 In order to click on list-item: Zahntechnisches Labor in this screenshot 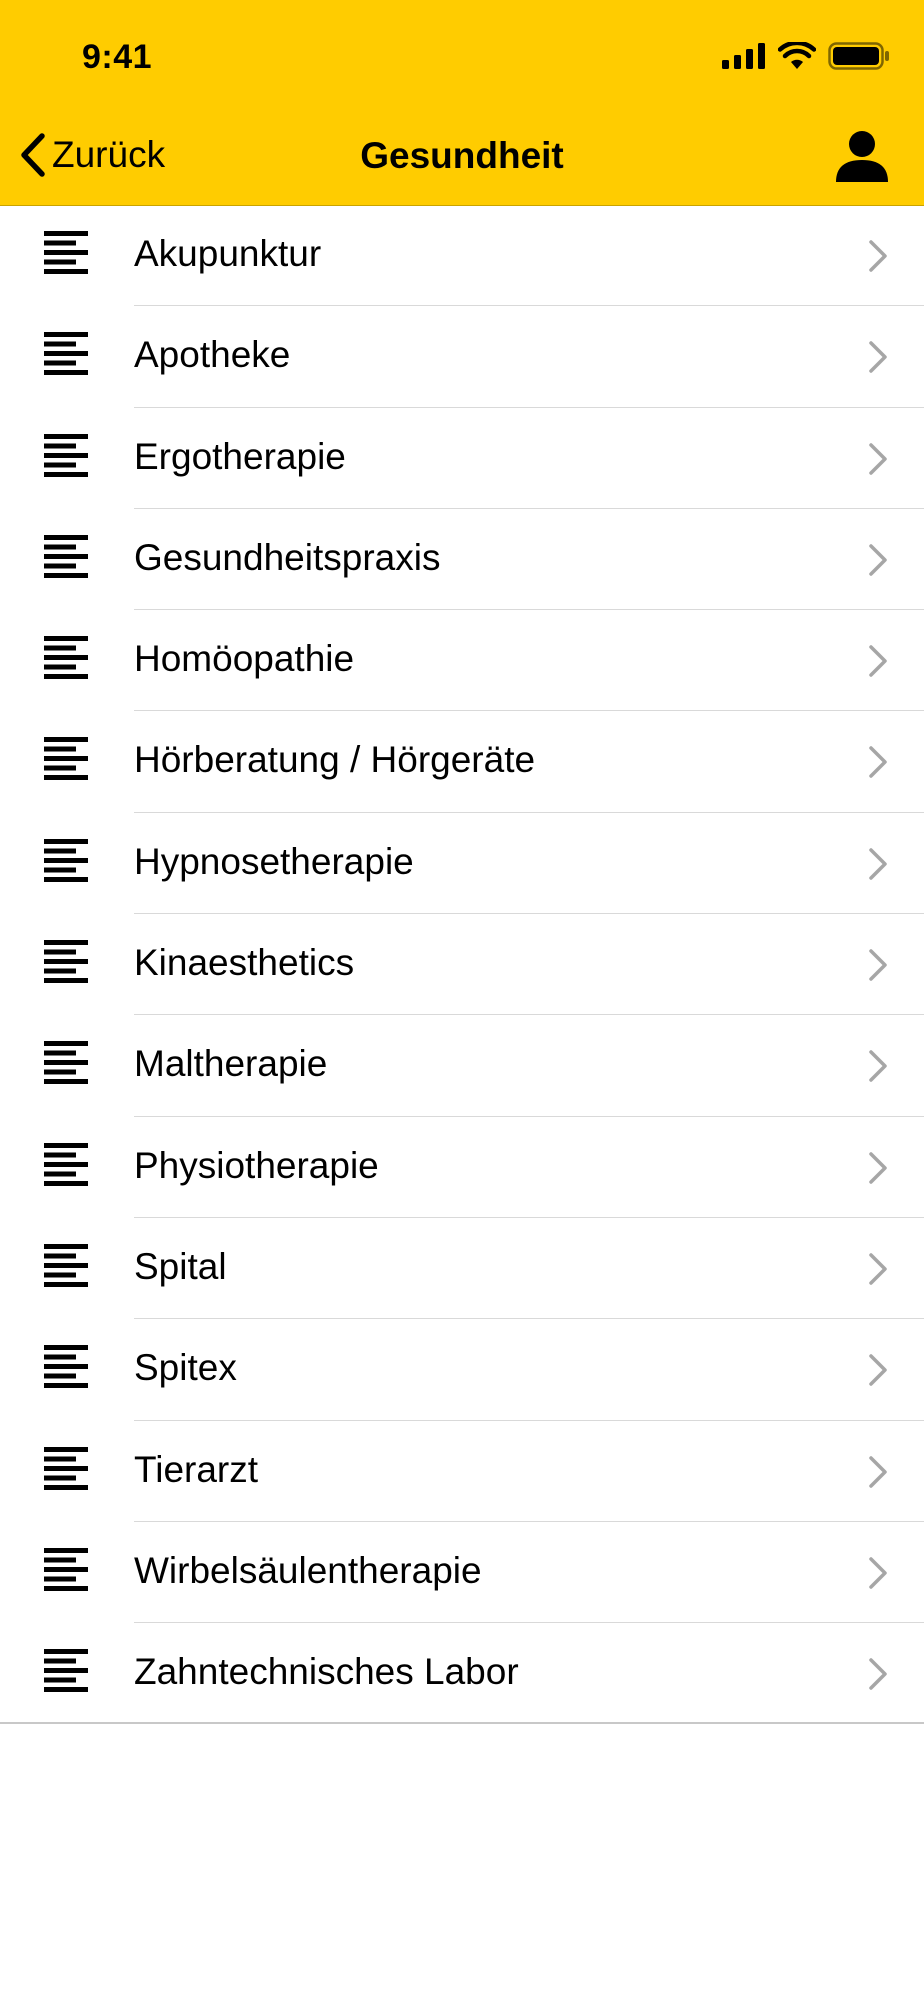, I will do `click(462, 1674)`.